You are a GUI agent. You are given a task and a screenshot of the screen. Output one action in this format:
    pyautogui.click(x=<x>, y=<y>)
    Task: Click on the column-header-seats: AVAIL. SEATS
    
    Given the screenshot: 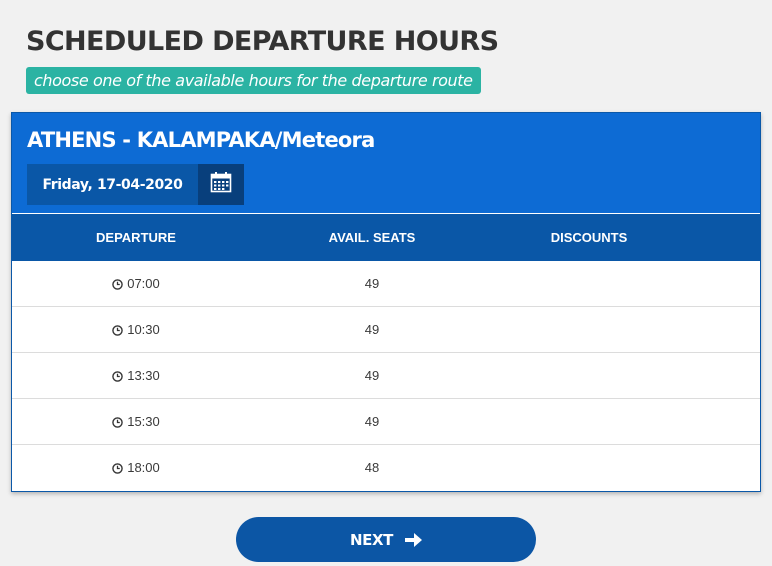 What is the action you would take?
    pyautogui.click(x=372, y=237)
    